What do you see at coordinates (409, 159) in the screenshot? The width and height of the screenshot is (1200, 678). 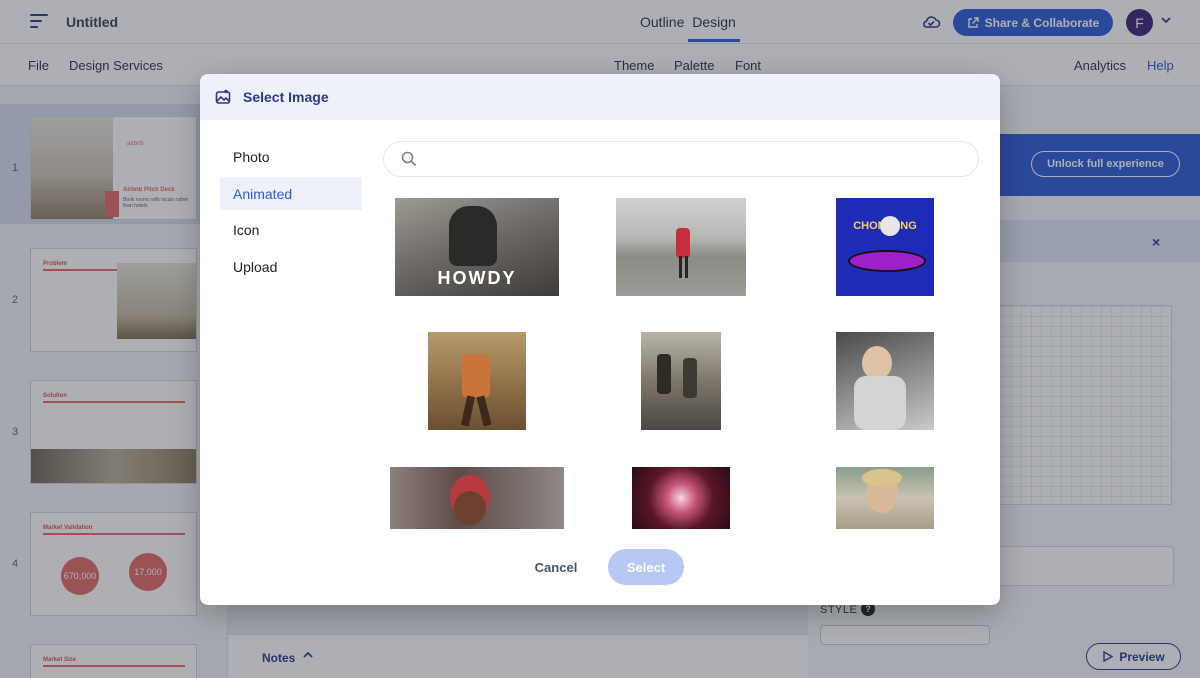 I see `search-icon` at bounding box center [409, 159].